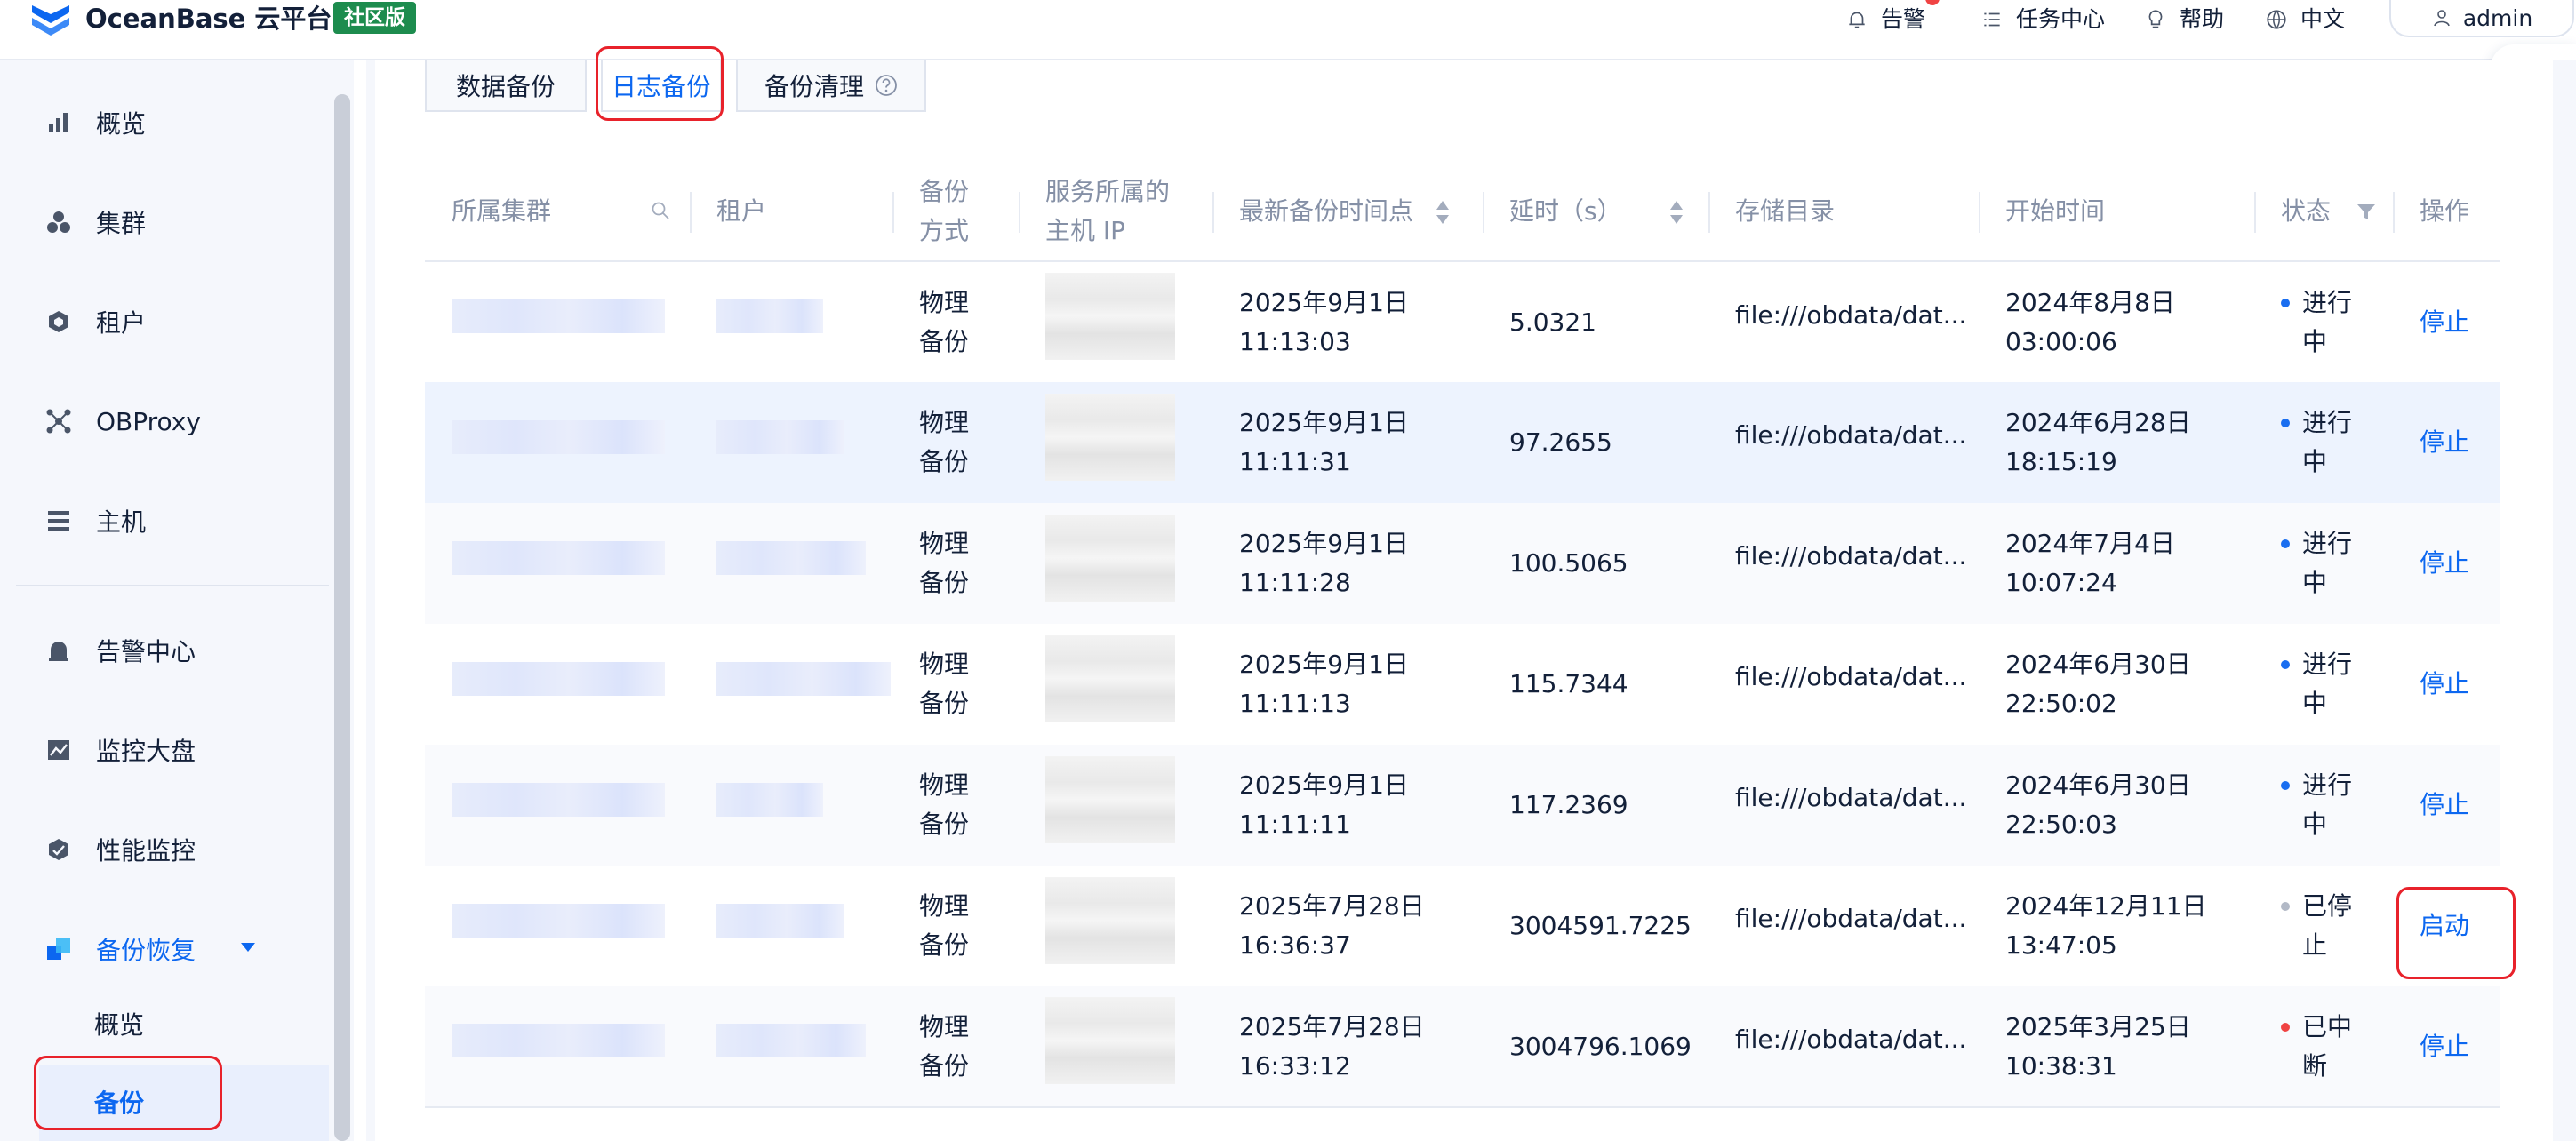 The width and height of the screenshot is (2576, 1141). I want to click on help-button: 帮助, so click(2184, 19).